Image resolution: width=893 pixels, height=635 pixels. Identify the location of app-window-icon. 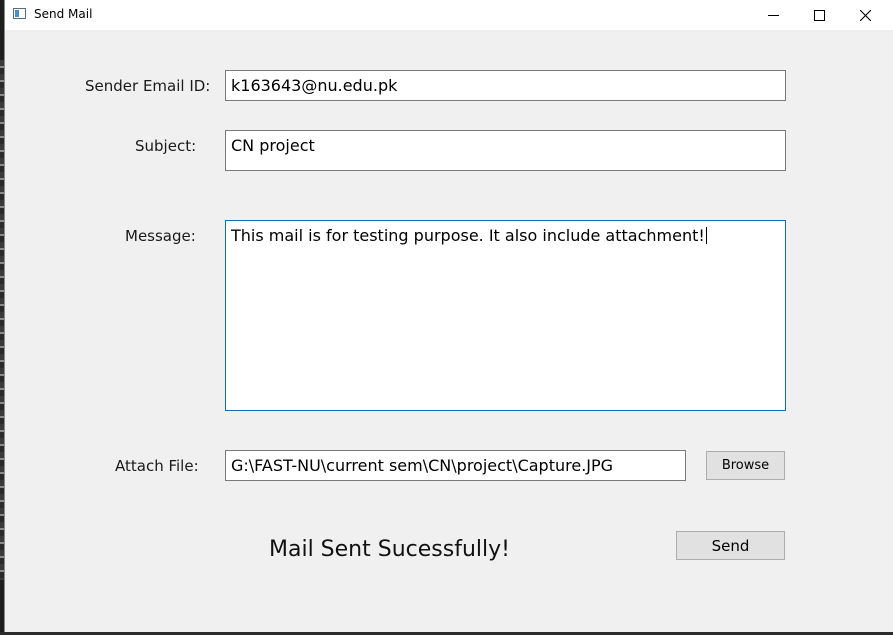
(19, 13).